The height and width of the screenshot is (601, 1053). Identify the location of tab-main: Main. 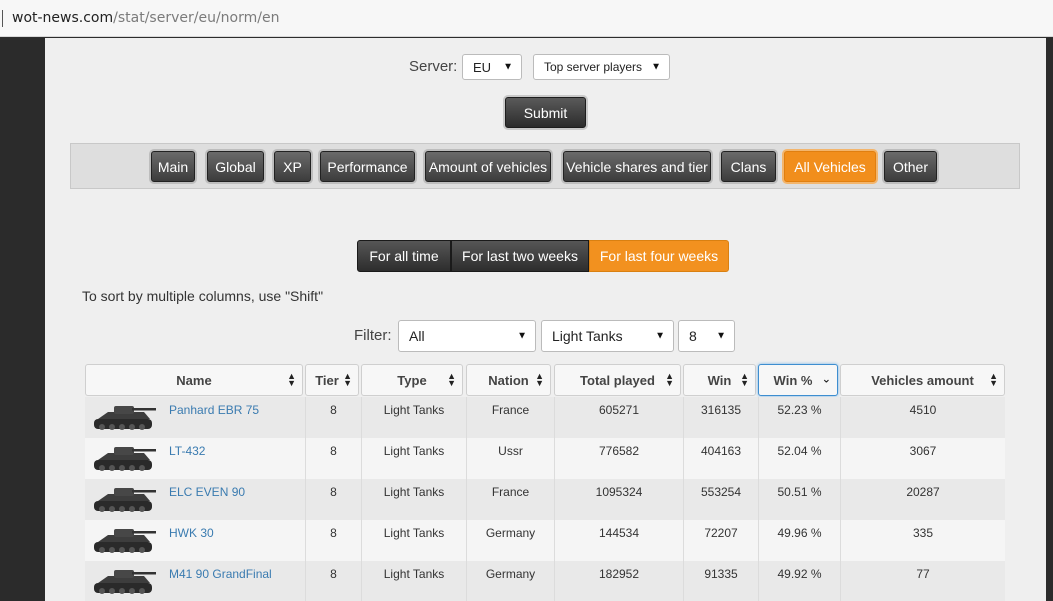
(173, 166).